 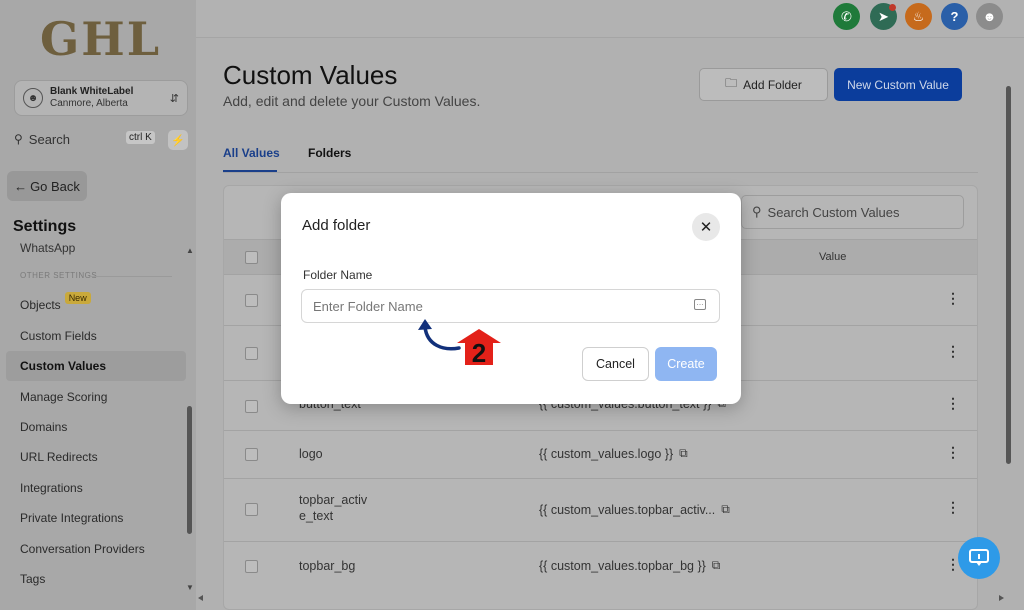 I want to click on scroll-up-icon: ▲, so click(x=190, y=250).